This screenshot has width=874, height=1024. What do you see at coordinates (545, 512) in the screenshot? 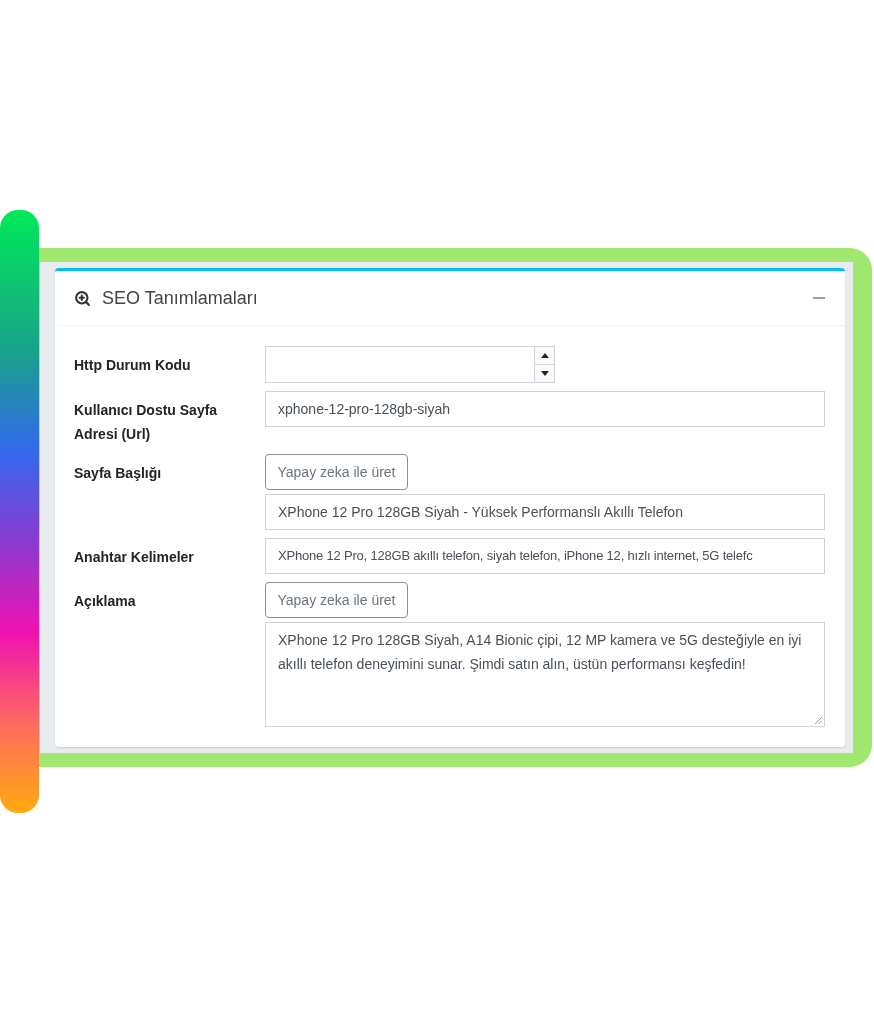
I see `title-input: XPhone 12 Pro 128GB Siyah - Yüksek Performanslı Akıllı Telefon` at bounding box center [545, 512].